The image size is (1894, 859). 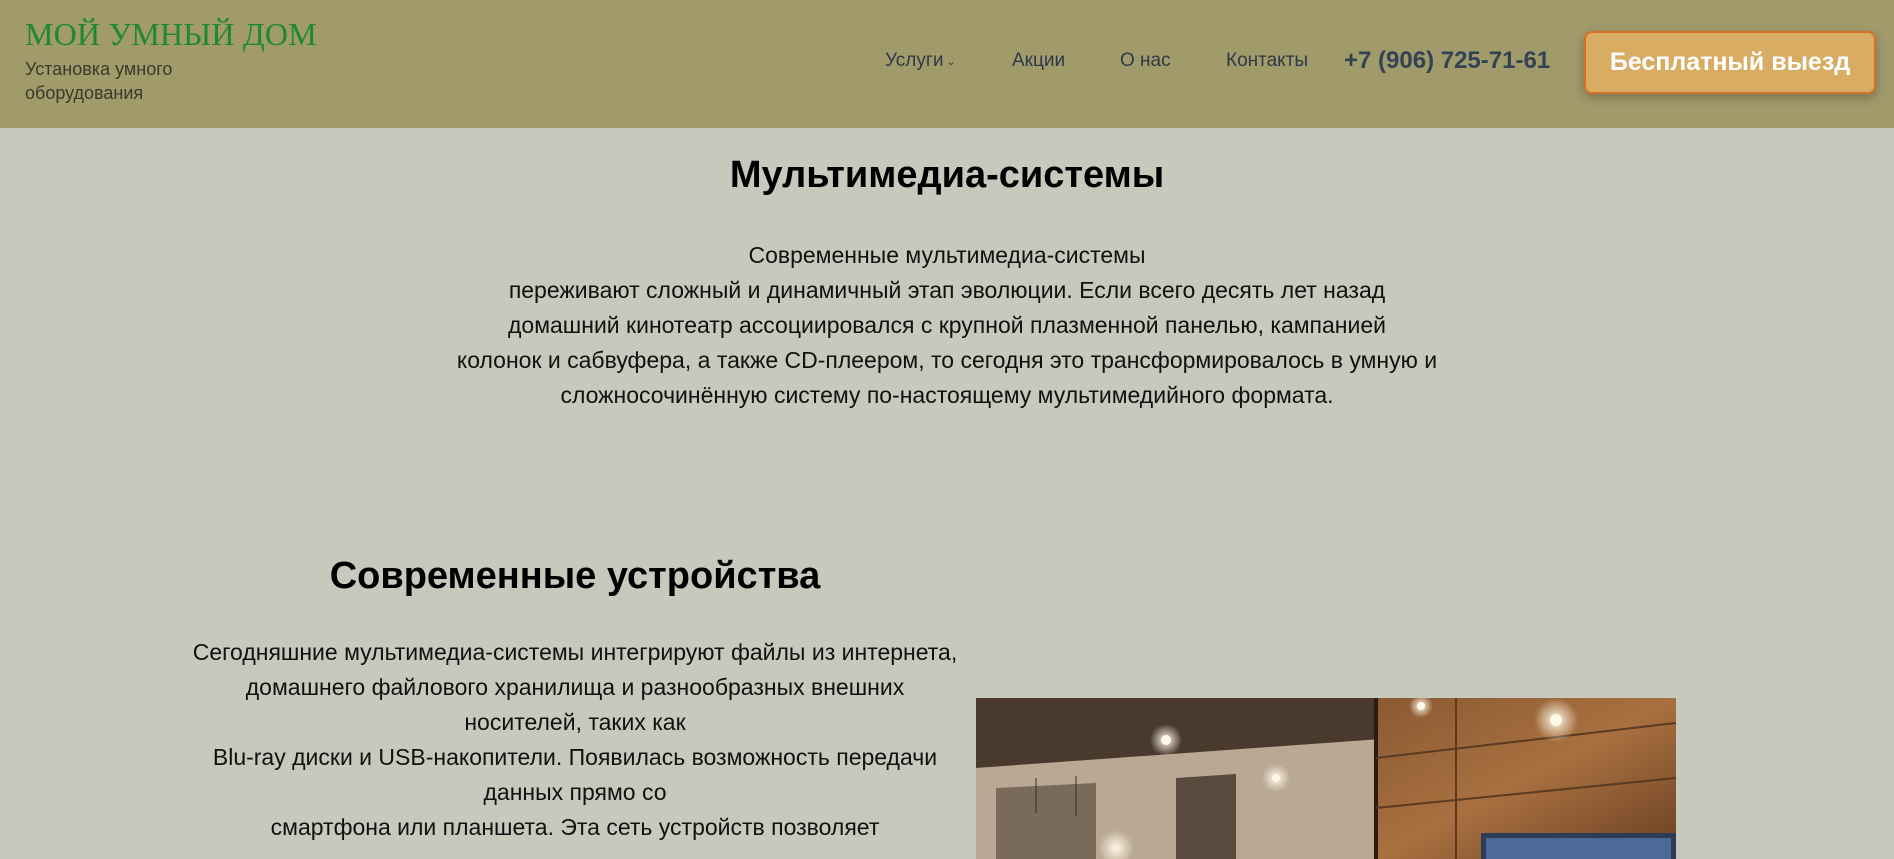 What do you see at coordinates (1447, 61) in the screenshot?
I see `phone-link: +7 (906) 725-71-61` at bounding box center [1447, 61].